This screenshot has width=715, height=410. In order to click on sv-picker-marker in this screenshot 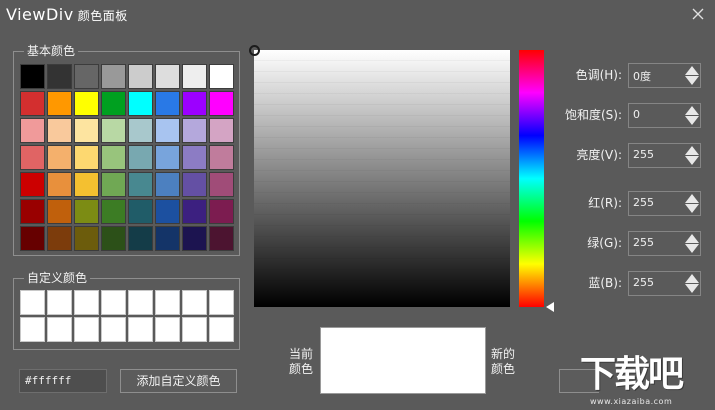, I will do `click(254, 50)`.